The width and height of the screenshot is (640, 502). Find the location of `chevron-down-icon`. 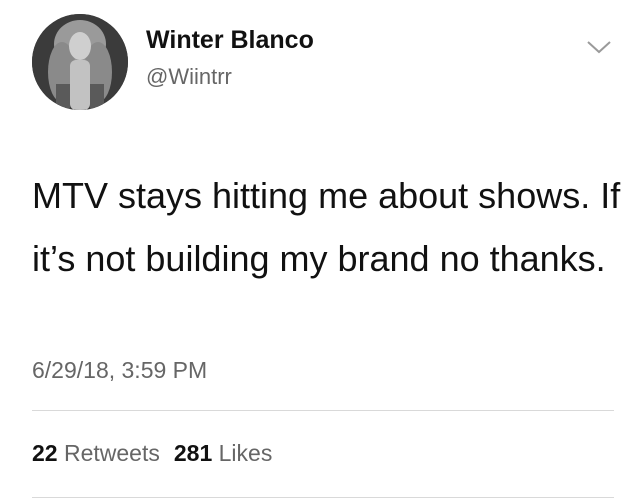

chevron-down-icon is located at coordinates (599, 46).